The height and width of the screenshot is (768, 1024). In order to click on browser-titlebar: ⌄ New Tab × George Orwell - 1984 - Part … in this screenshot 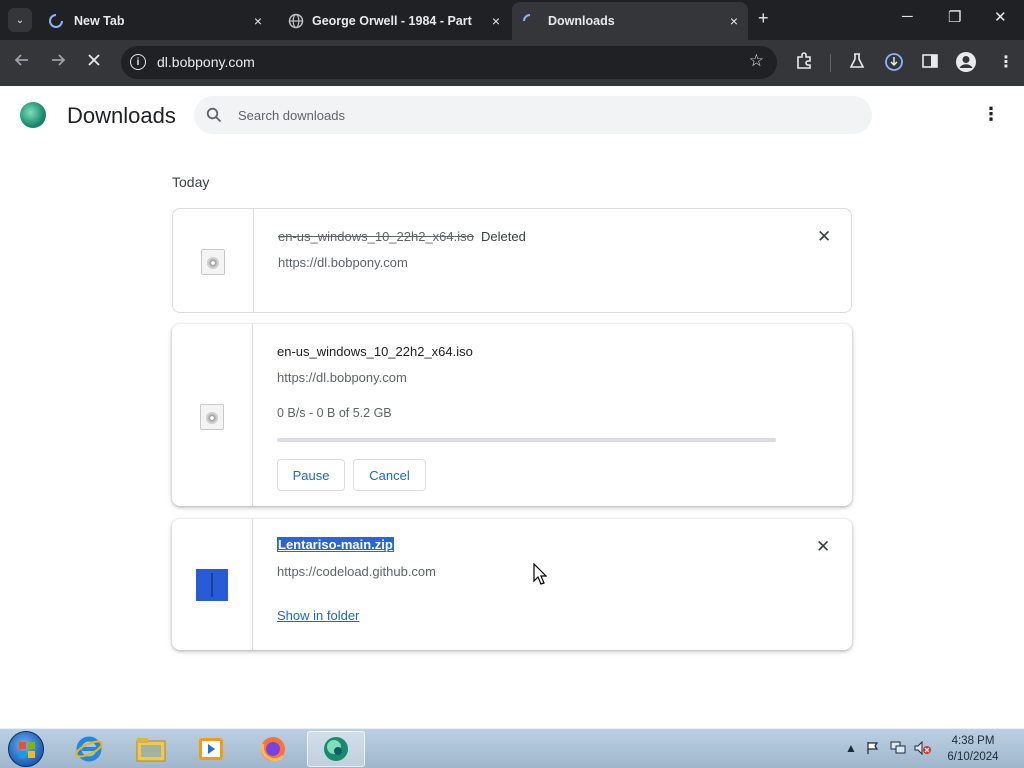, I will do `click(512, 20)`.